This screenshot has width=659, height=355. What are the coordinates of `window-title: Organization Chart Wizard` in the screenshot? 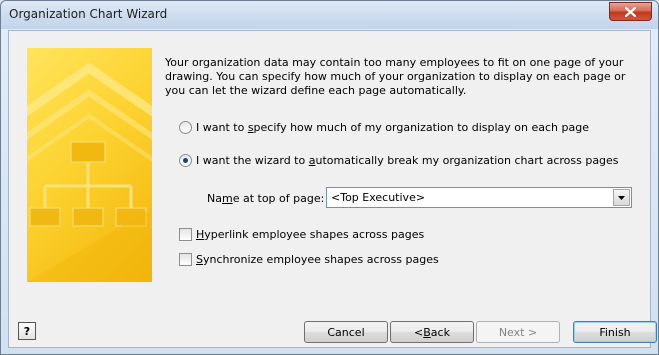 It's located at (88, 14).